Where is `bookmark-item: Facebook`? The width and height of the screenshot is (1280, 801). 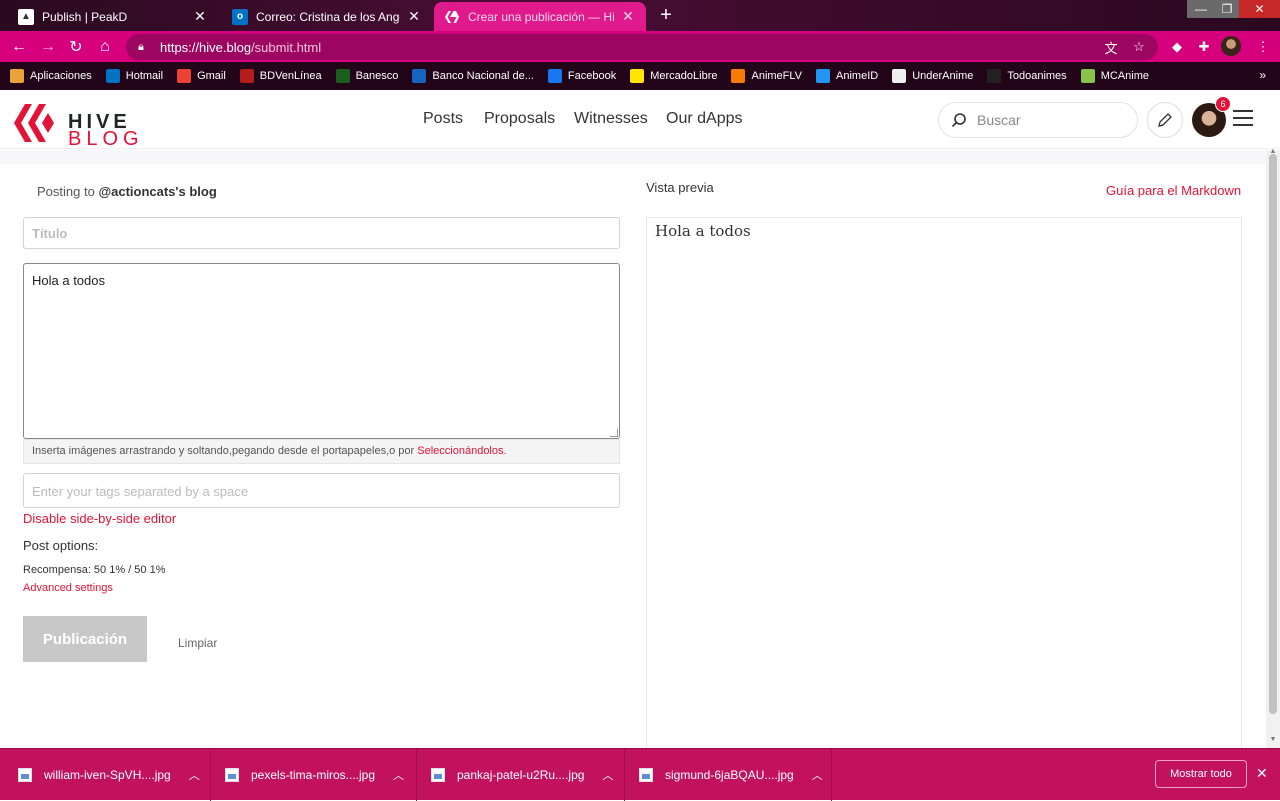
bookmark-item: Facebook is located at coordinates (582, 76).